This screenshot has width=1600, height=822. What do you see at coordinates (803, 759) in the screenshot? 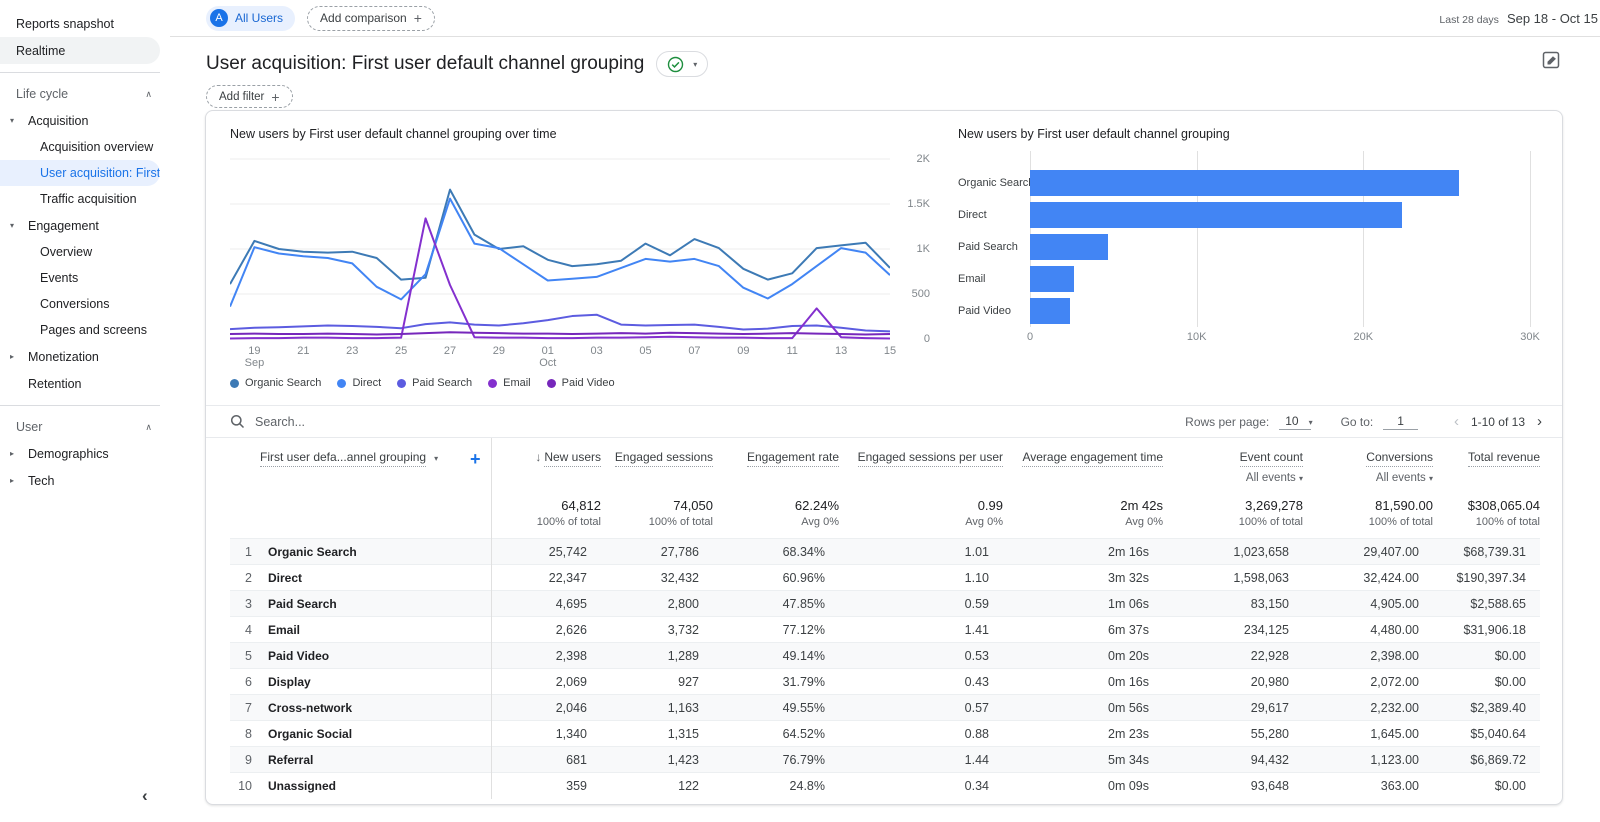
I see `metric-cell: 76.79%` at bounding box center [803, 759].